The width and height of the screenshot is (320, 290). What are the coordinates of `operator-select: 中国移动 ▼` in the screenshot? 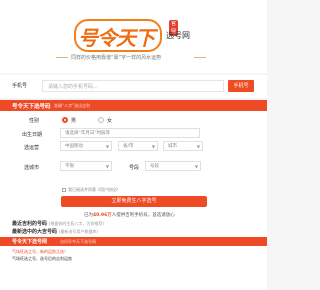 It's located at (86, 146).